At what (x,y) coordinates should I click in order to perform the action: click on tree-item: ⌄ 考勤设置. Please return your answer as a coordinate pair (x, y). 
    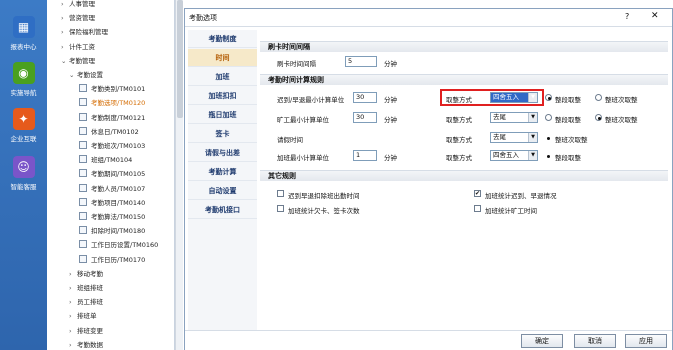
    Looking at the image, I should click on (86, 75).